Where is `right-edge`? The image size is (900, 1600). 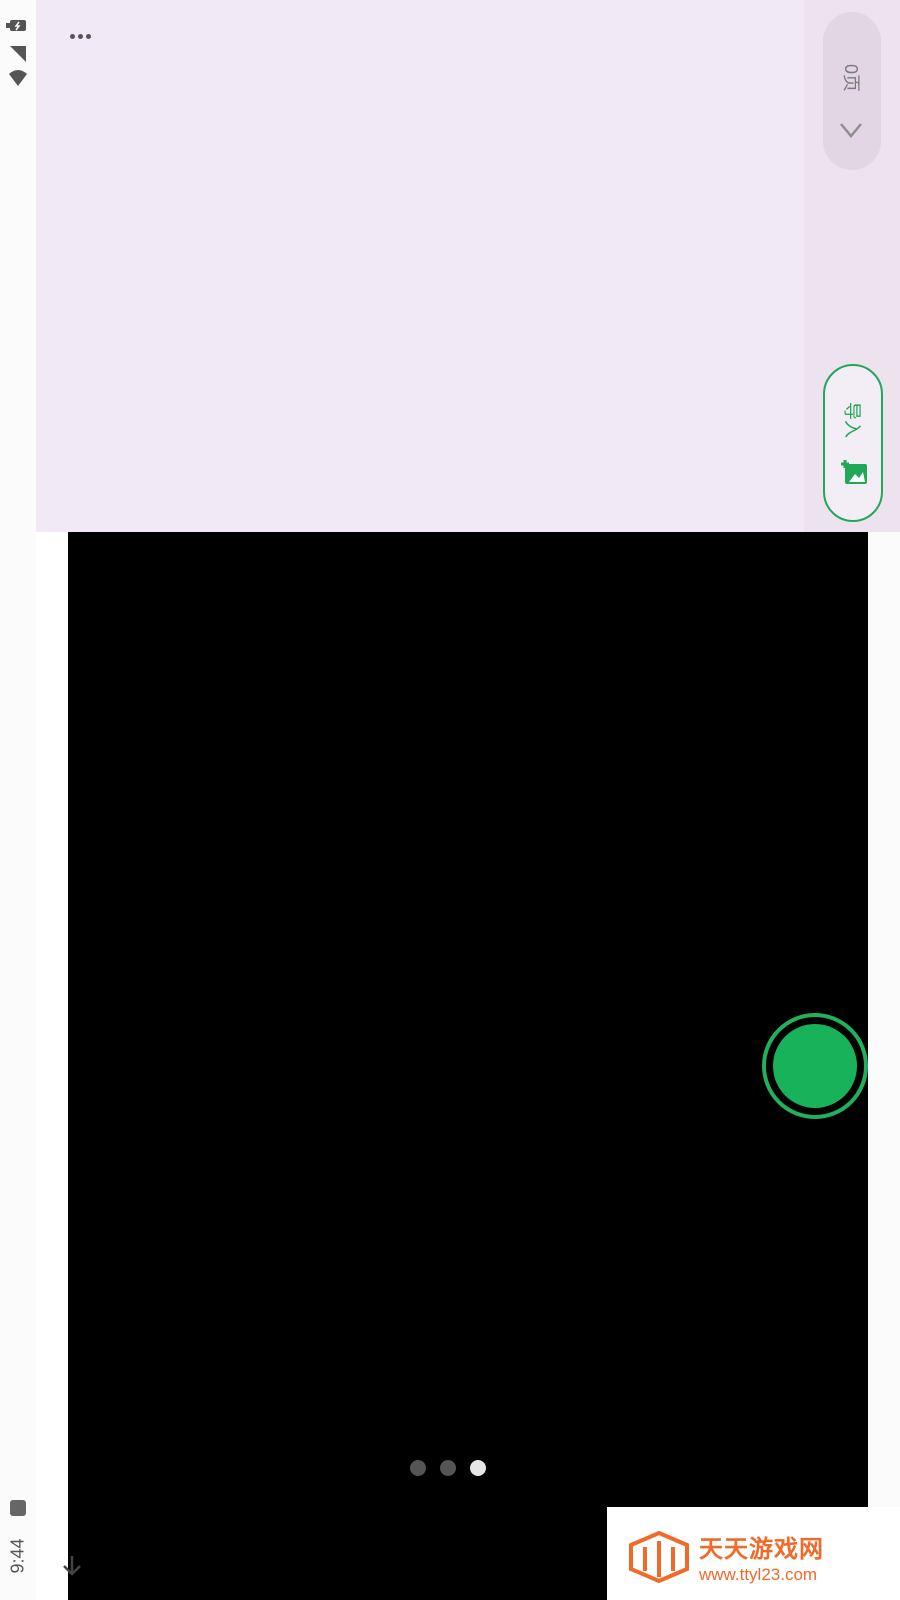 right-edge is located at coordinates (884, 1066).